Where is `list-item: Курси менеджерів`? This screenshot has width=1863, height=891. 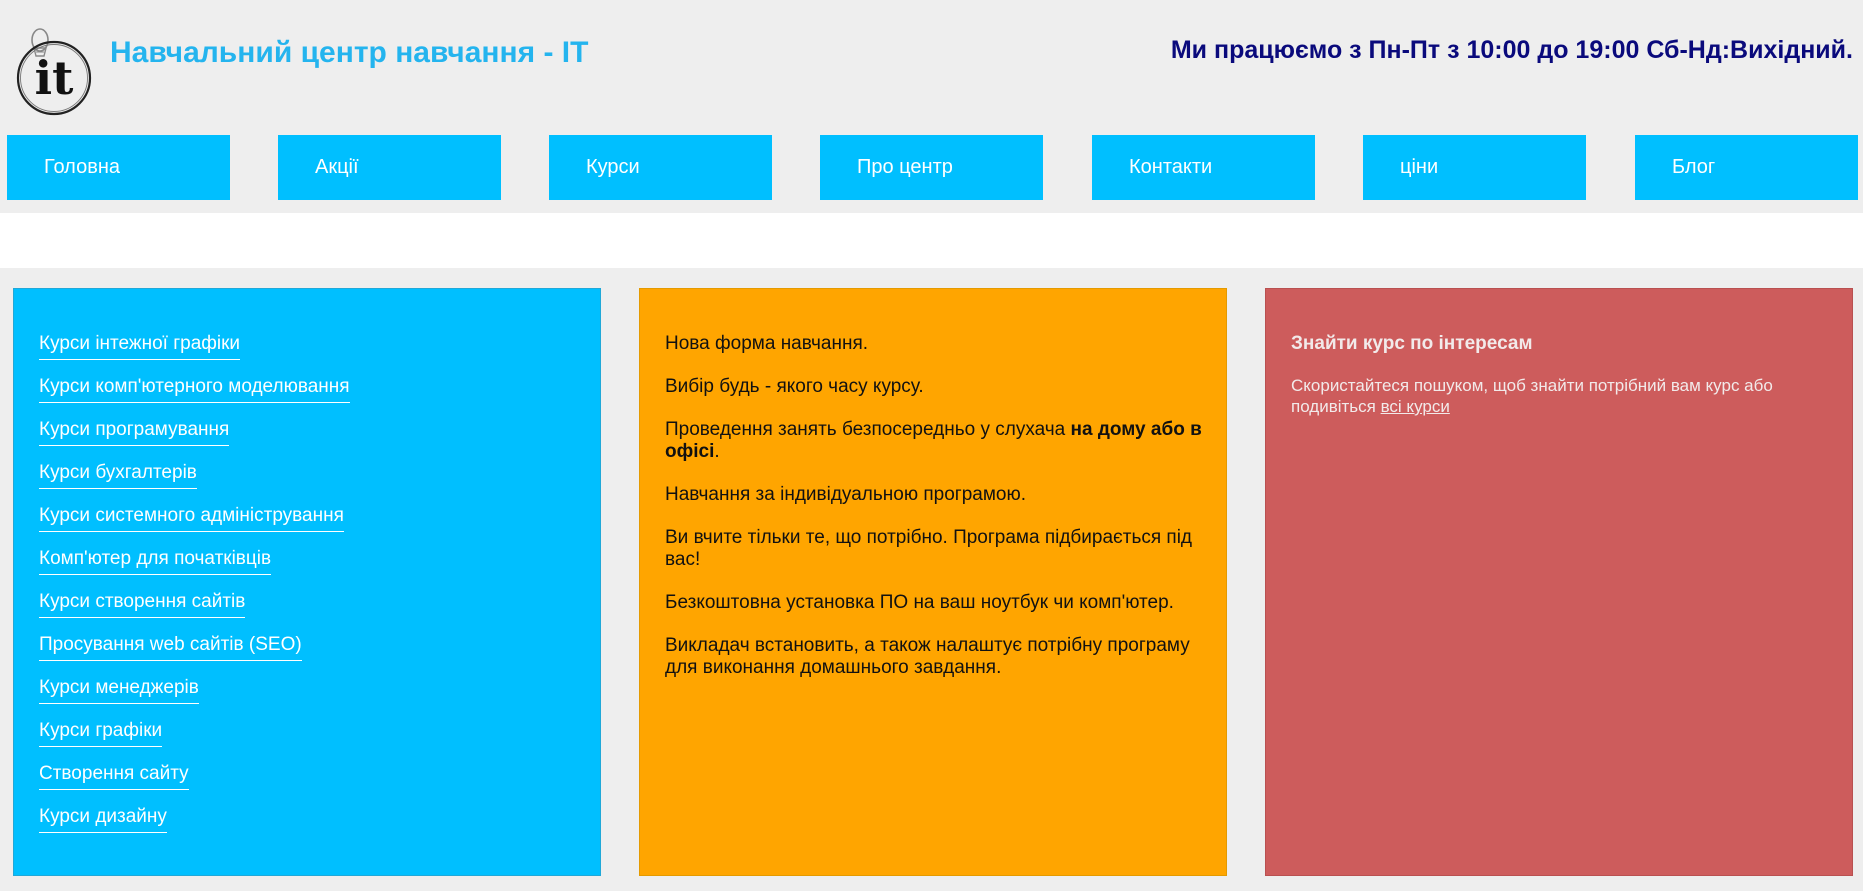
list-item: Курси менеджерів is located at coordinates (194, 698).